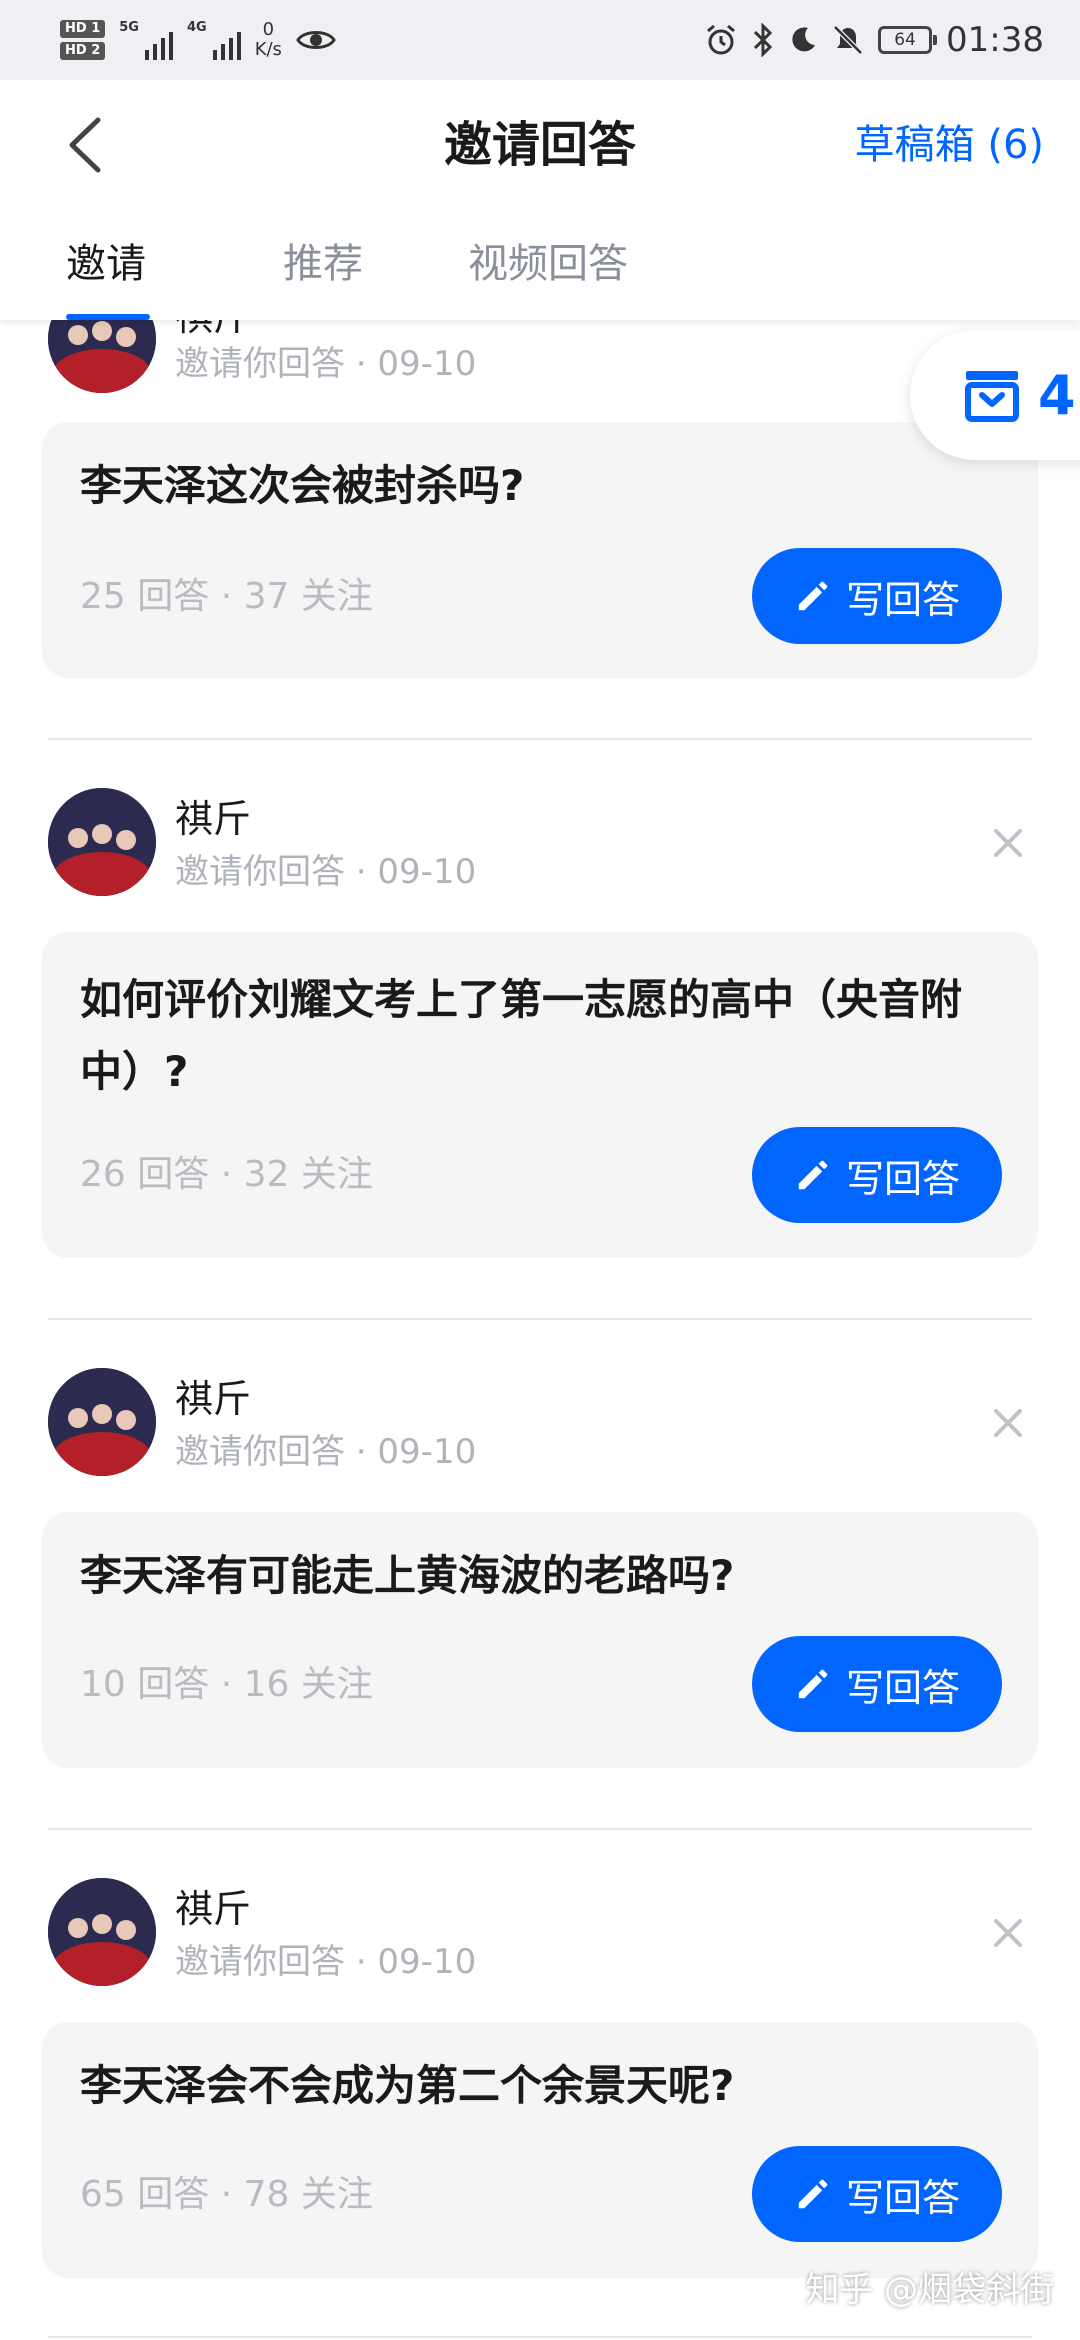 This screenshot has height=2340, width=1080. I want to click on question-card: 李天泽会不会成为第二个余景天呢? 65 回答 · 78 关注 写回答, so click(540, 2150).